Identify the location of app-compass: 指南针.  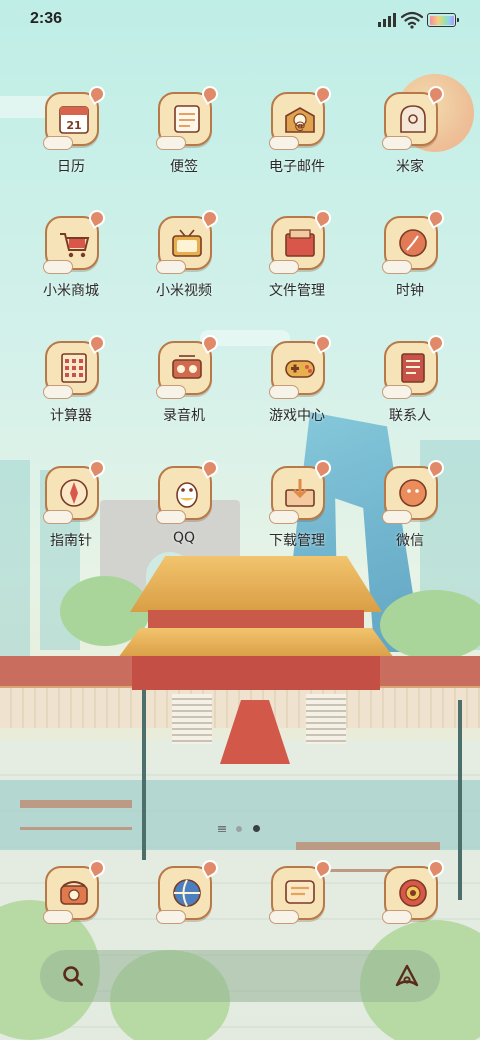
(71, 516).